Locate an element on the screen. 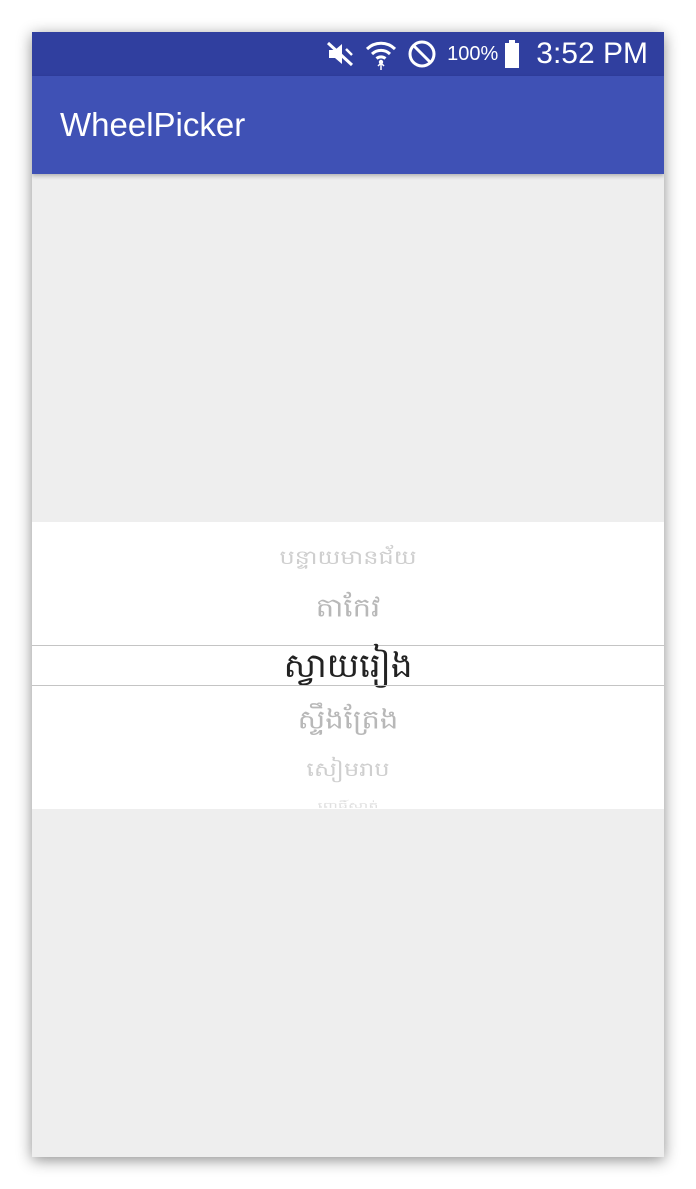 The height and width of the screenshot is (1189, 696). status-bar: 100% 3:52 PM is located at coordinates (348, 54).